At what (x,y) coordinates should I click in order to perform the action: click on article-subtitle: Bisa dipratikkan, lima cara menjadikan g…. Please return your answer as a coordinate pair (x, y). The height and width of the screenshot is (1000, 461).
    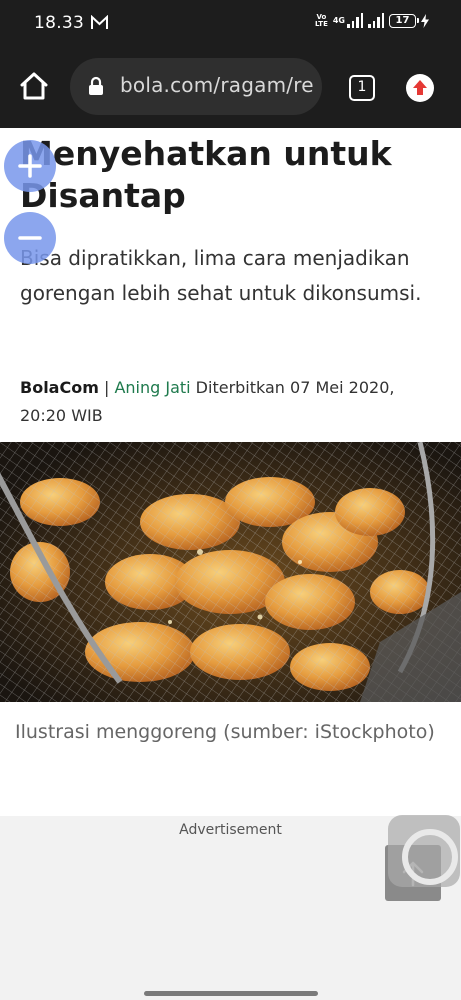
    Looking at the image, I should click on (221, 275).